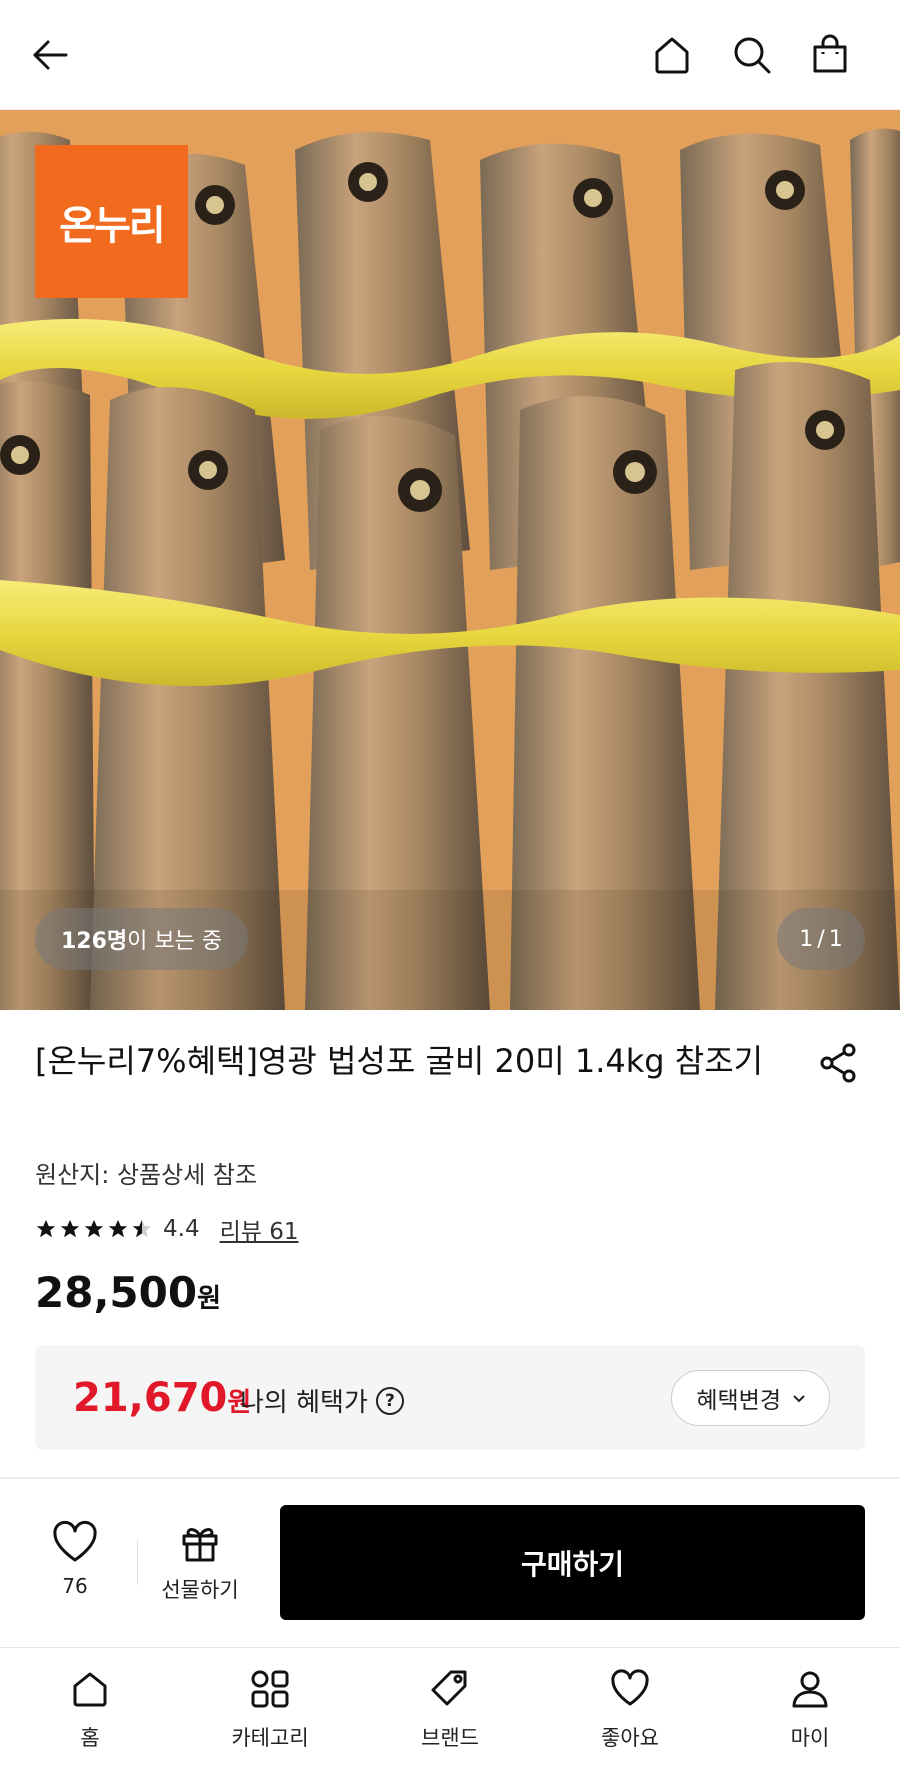  I want to click on nav-label-likes: 좋아요, so click(630, 1738).